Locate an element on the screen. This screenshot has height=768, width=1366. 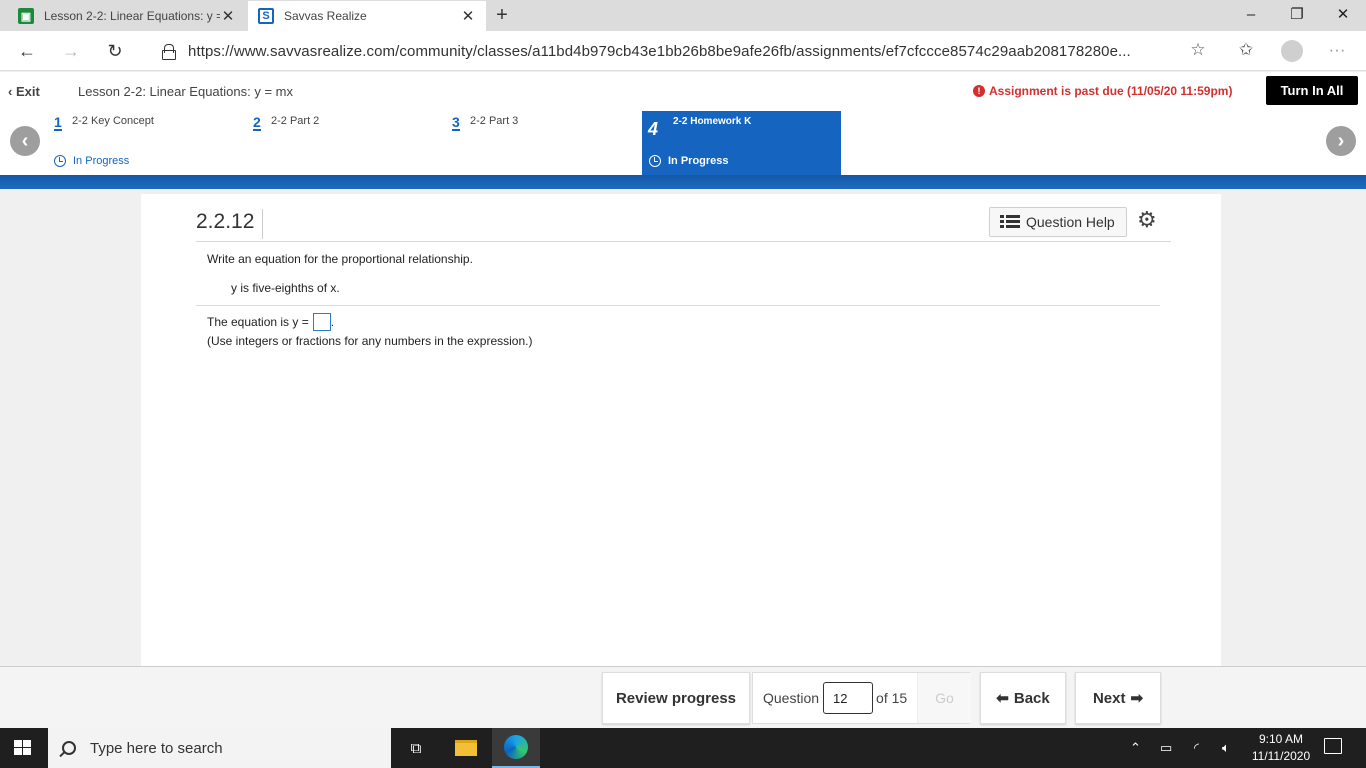
step-number: 2 is located at coordinates (257, 122).